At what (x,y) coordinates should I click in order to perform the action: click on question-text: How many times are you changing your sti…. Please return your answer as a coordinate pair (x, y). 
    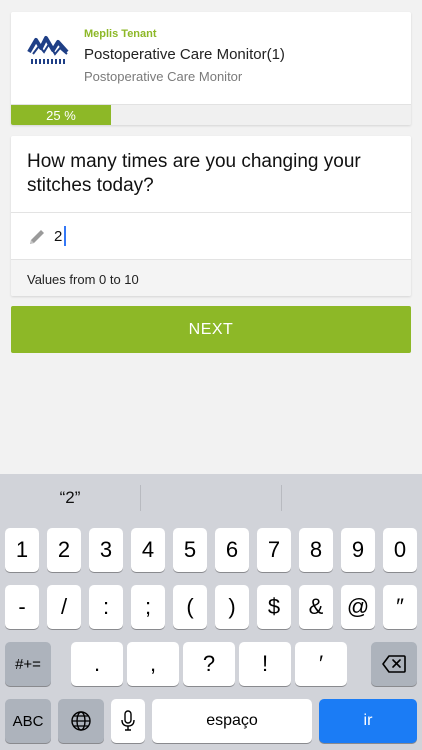
    Looking at the image, I should click on (194, 173).